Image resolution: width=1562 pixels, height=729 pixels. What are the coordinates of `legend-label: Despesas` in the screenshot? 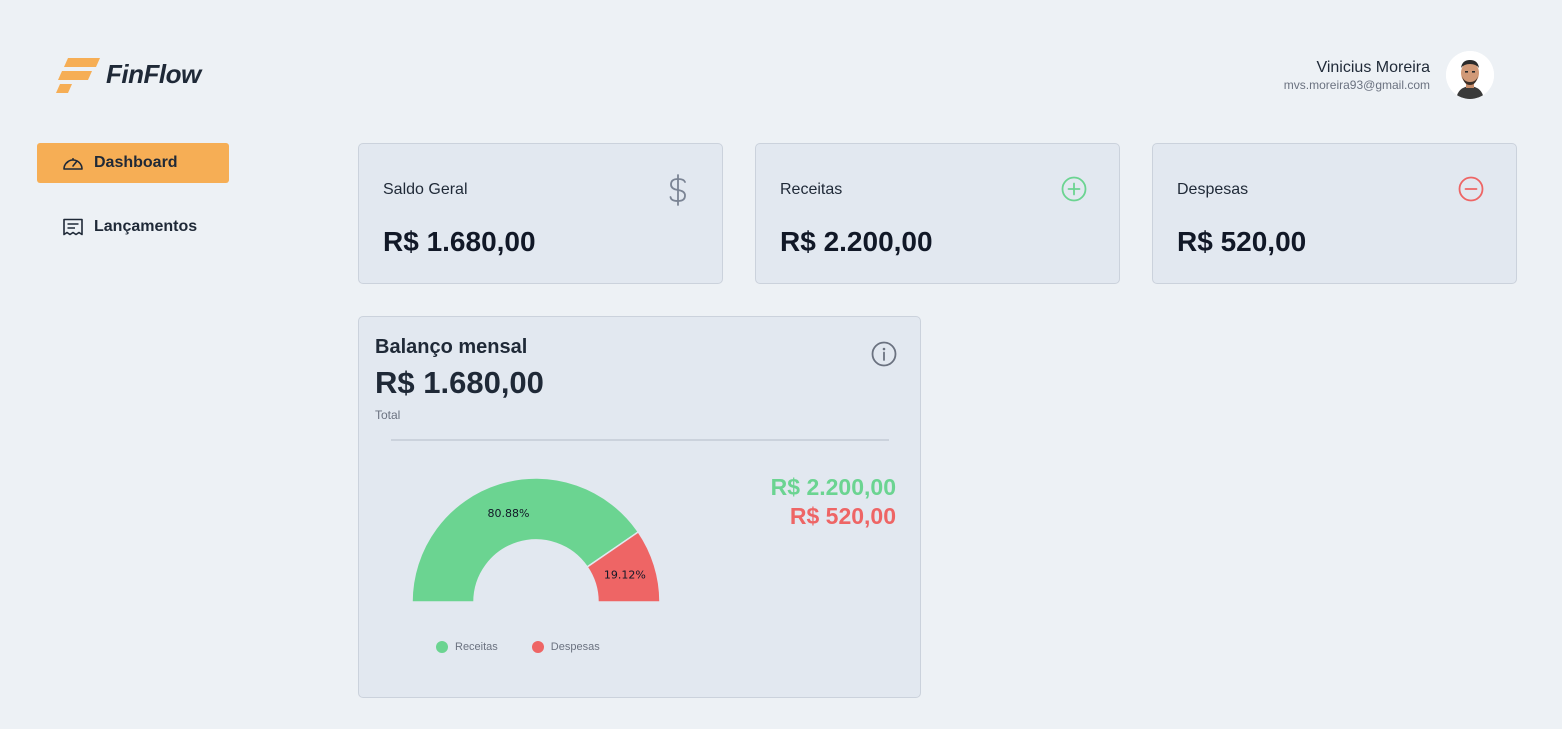 It's located at (575, 647).